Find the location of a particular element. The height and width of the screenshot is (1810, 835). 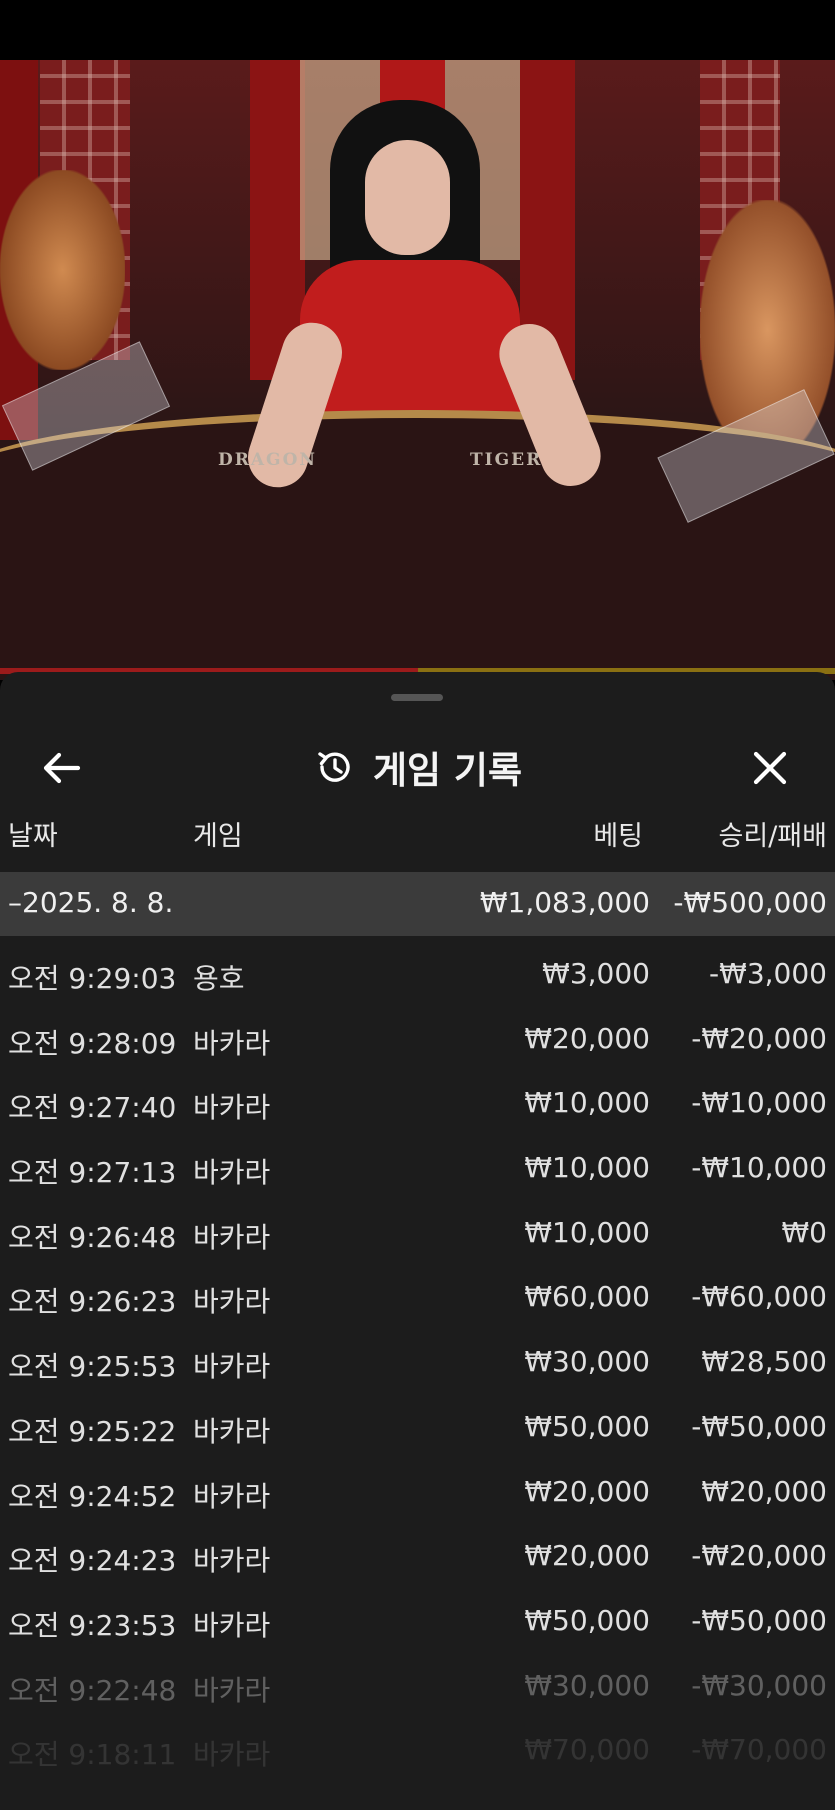

row-time: 오전 9:26:48 is located at coordinates (92, 1237).